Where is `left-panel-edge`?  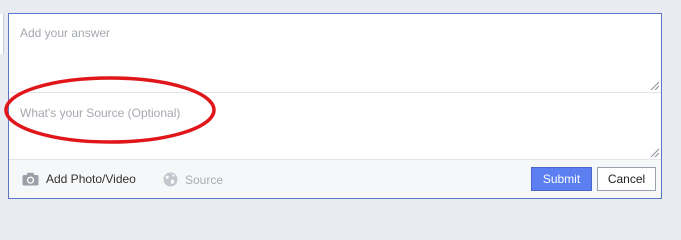 left-panel-edge is located at coordinates (2, 34).